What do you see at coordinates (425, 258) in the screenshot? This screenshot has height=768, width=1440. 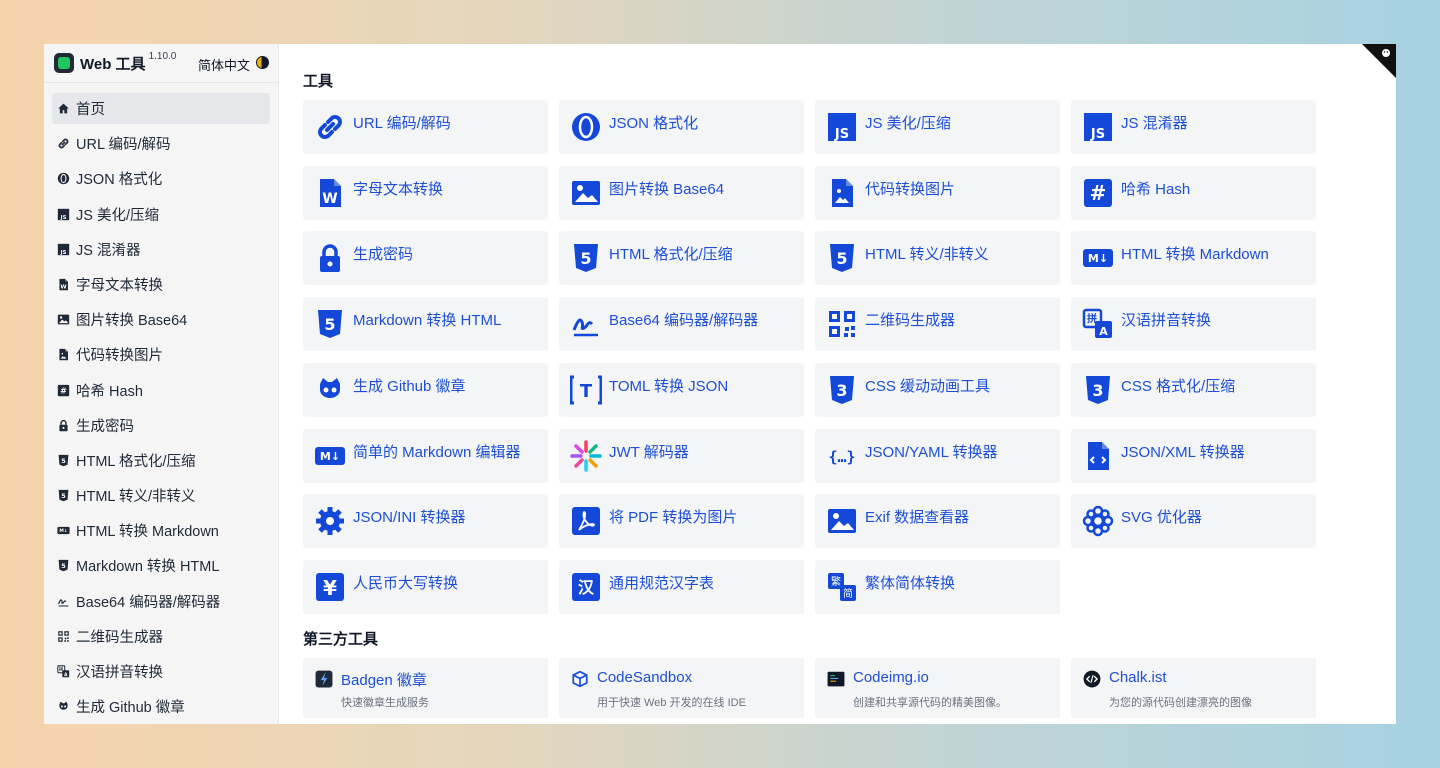 I see `tool-card: 生成密码` at bounding box center [425, 258].